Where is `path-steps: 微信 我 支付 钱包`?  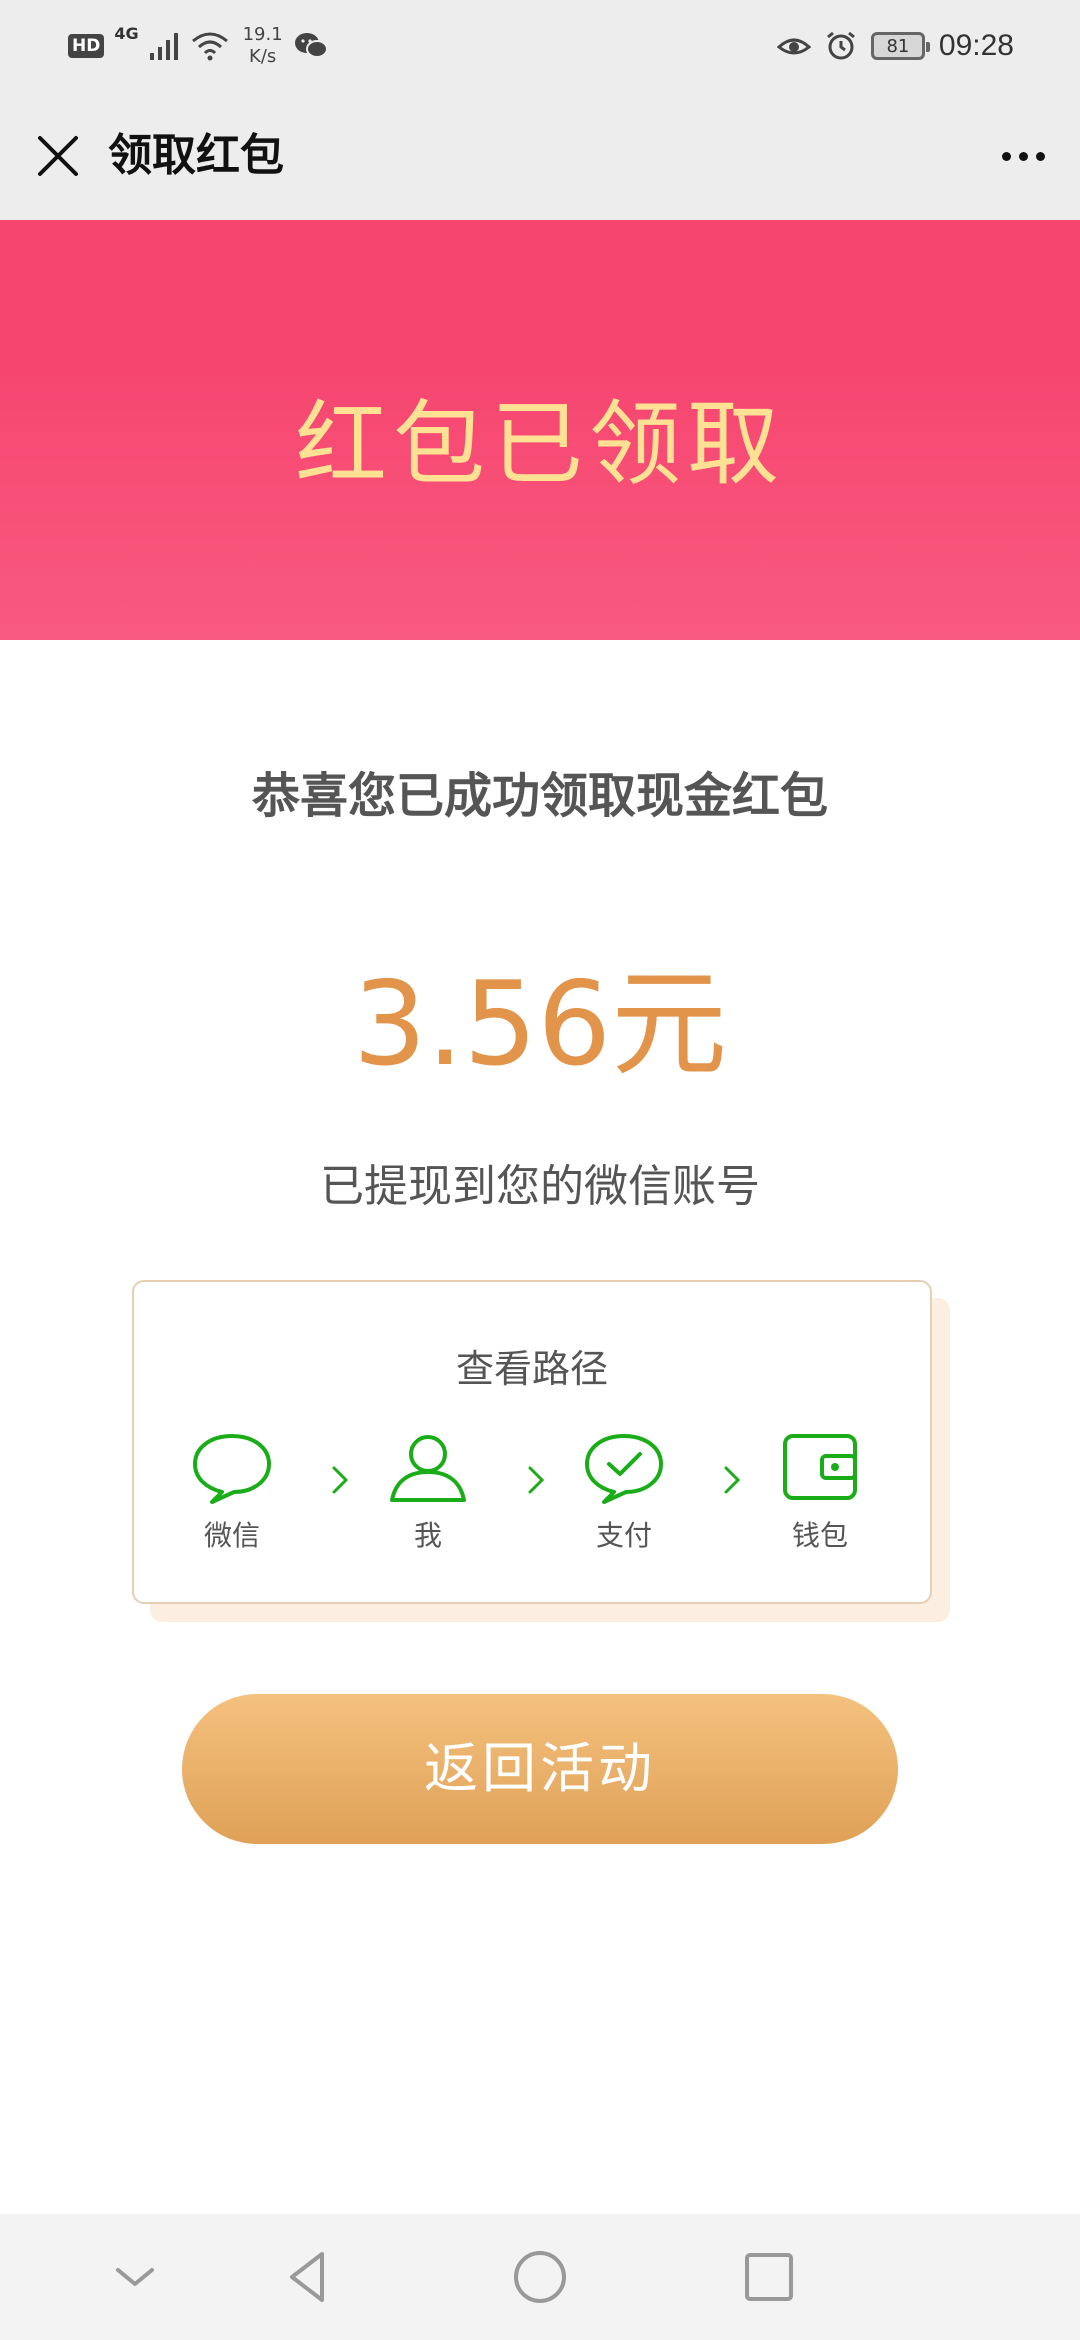 path-steps: 微信 我 支付 钱包 is located at coordinates (532, 1500).